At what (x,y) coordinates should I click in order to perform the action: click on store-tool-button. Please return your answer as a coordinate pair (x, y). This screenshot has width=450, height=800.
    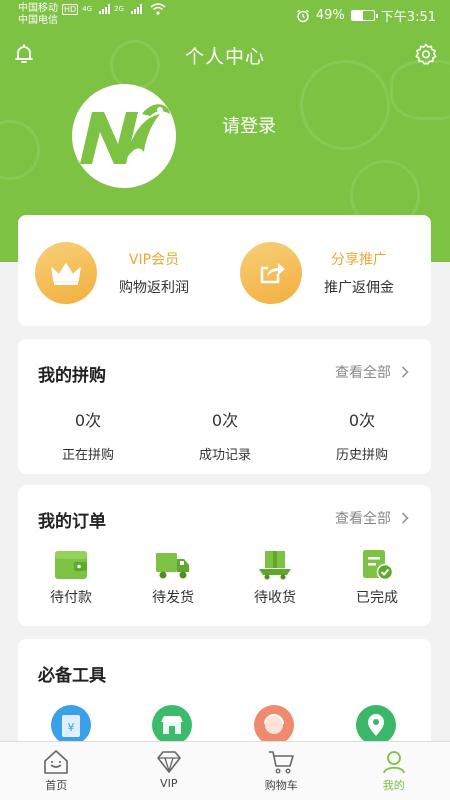
    Looking at the image, I should click on (172, 725).